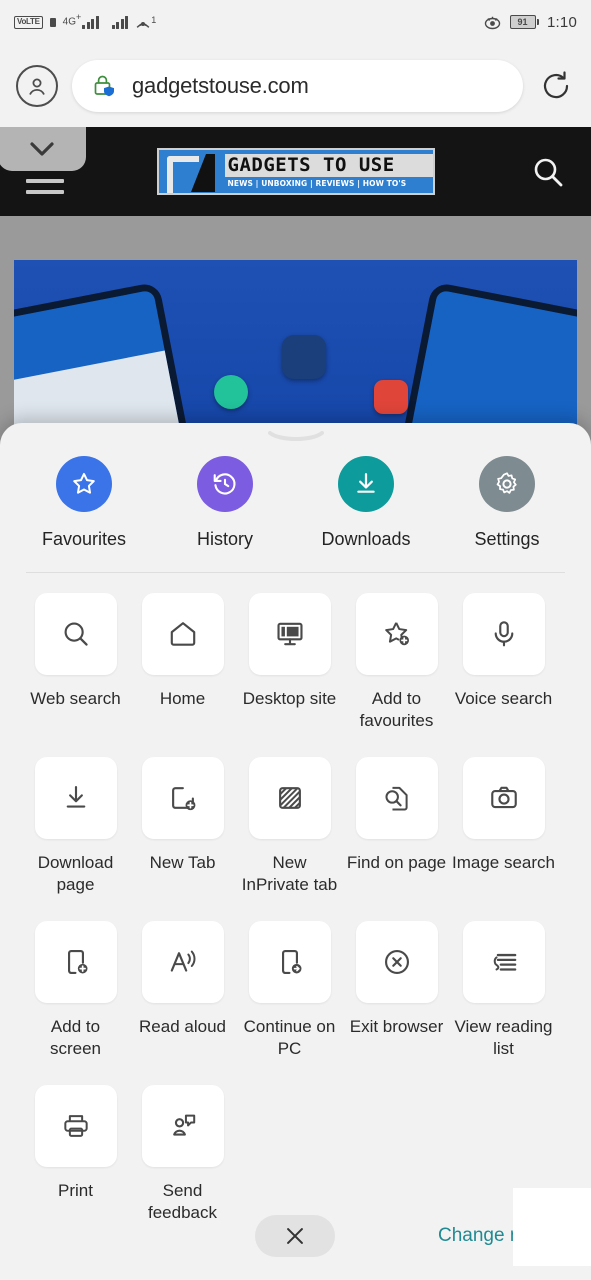 This screenshot has width=591, height=1280. Describe the element at coordinates (328, 165) in the screenshot. I see `site-logo-title: GADGETS TO USE` at that location.